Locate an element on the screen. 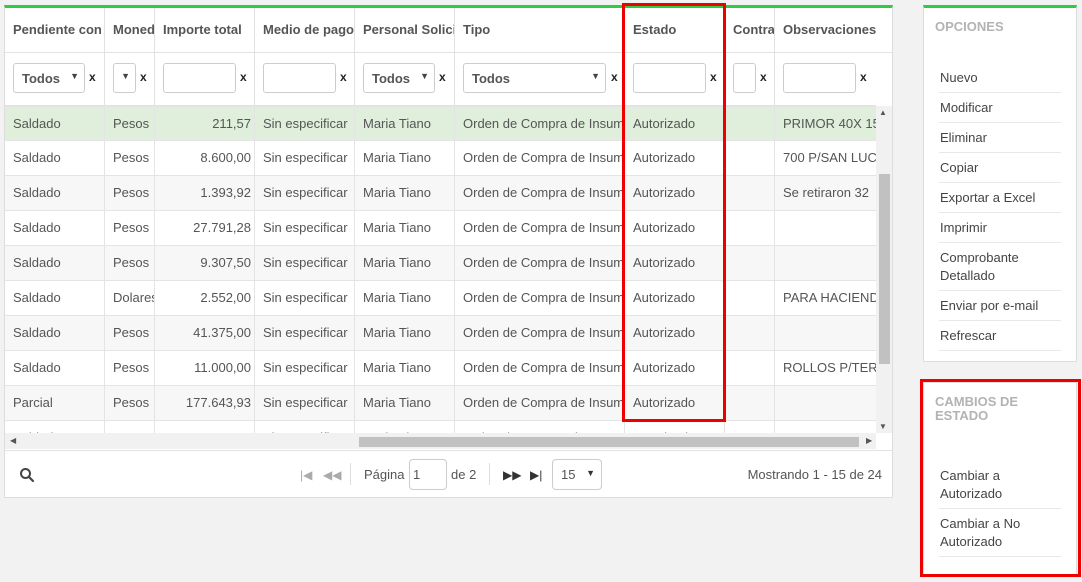 This screenshot has height=582, width=1082. cell-moneda: Dolares is located at coordinates (130, 298).